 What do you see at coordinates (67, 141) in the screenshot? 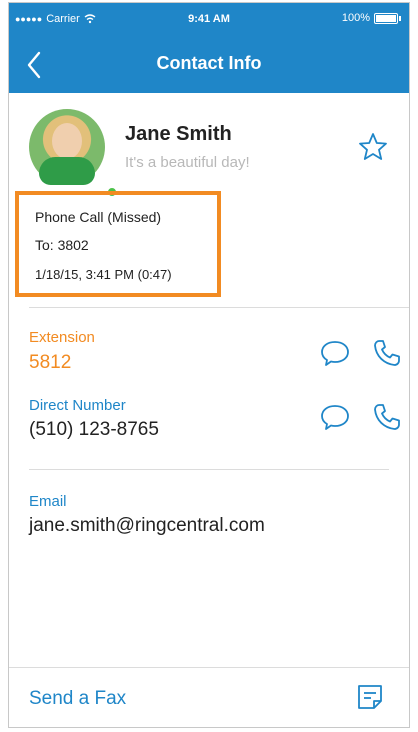
I see `avatar-face` at bounding box center [67, 141].